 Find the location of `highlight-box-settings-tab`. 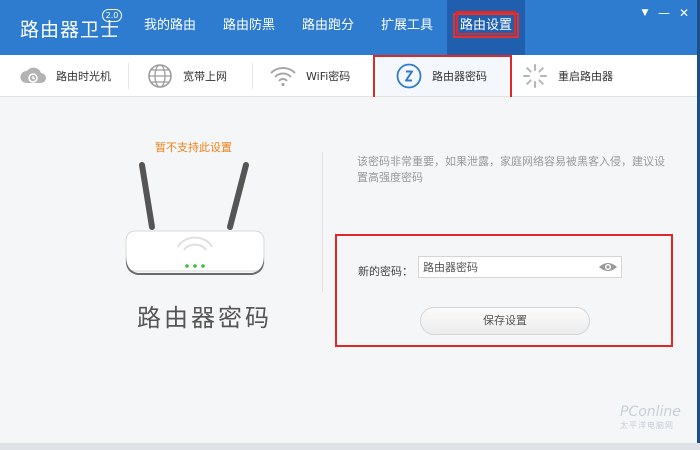

highlight-box-settings-tab is located at coordinates (486, 23).